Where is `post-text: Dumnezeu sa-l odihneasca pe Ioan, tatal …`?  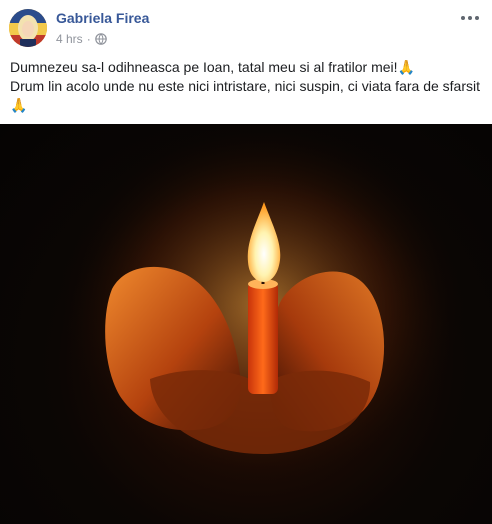 post-text: Dumnezeu sa-l odihneasca pe Ioan, tatal … is located at coordinates (248, 86).